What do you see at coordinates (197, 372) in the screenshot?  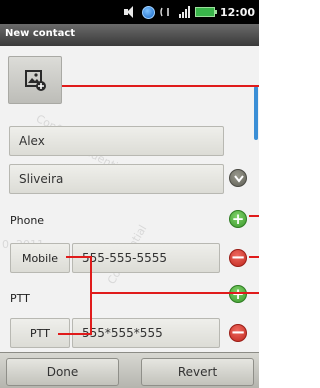 I see `revert-button: Revert` at bounding box center [197, 372].